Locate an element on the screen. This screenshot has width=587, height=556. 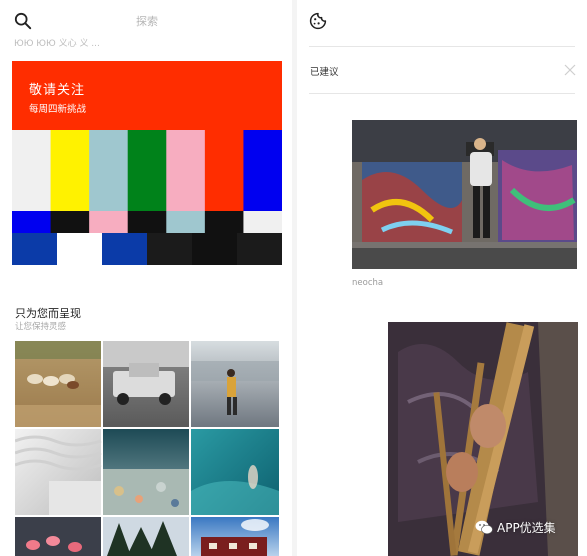
card-title: 敬请关注 is located at coordinates (57, 90).